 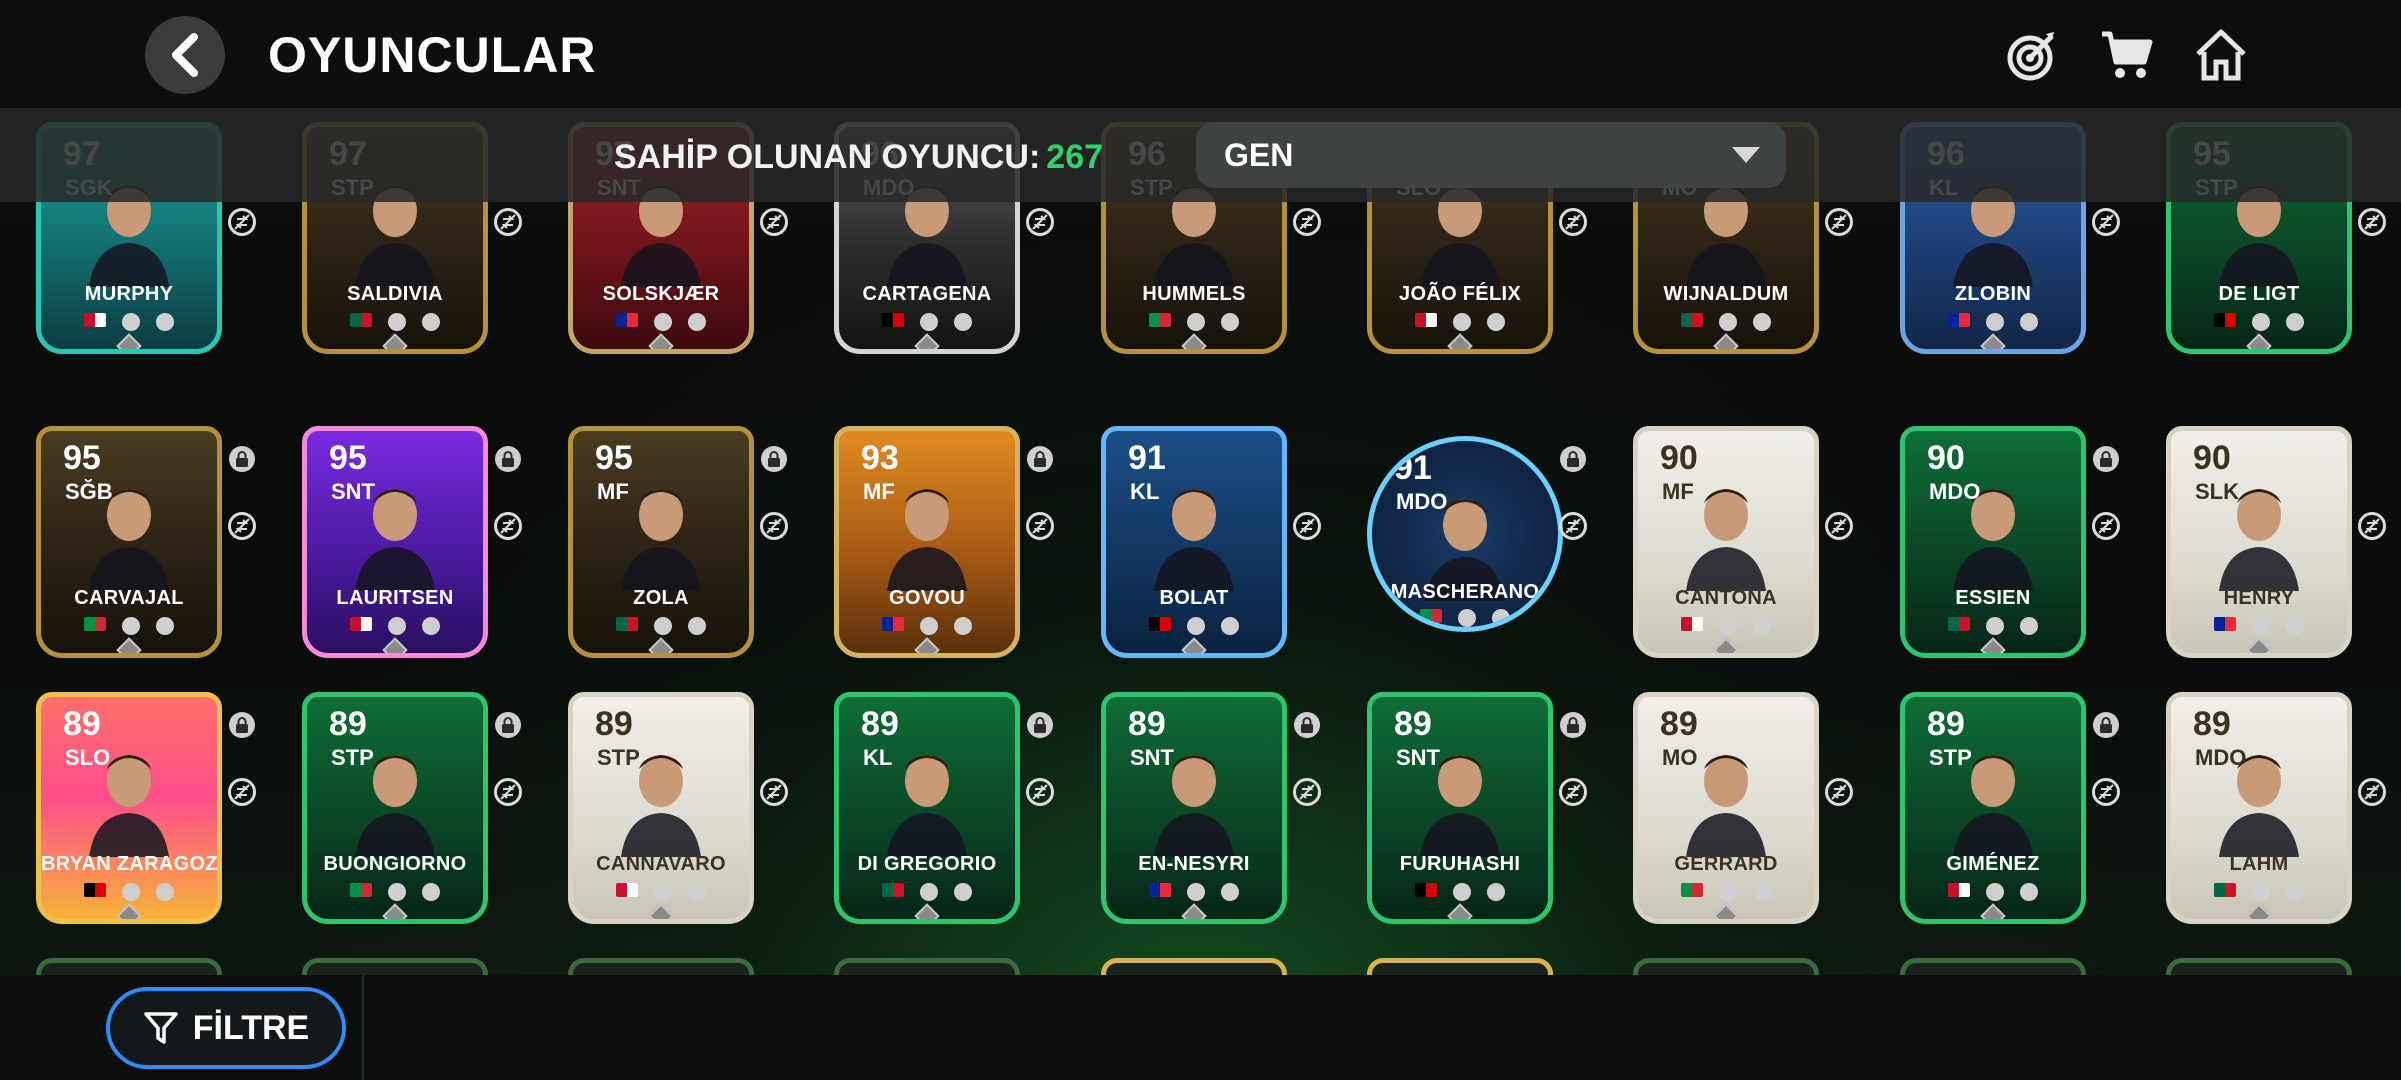 What do you see at coordinates (661, 808) in the screenshot?
I see `card-frame: 89 STP CANNAVARO` at bounding box center [661, 808].